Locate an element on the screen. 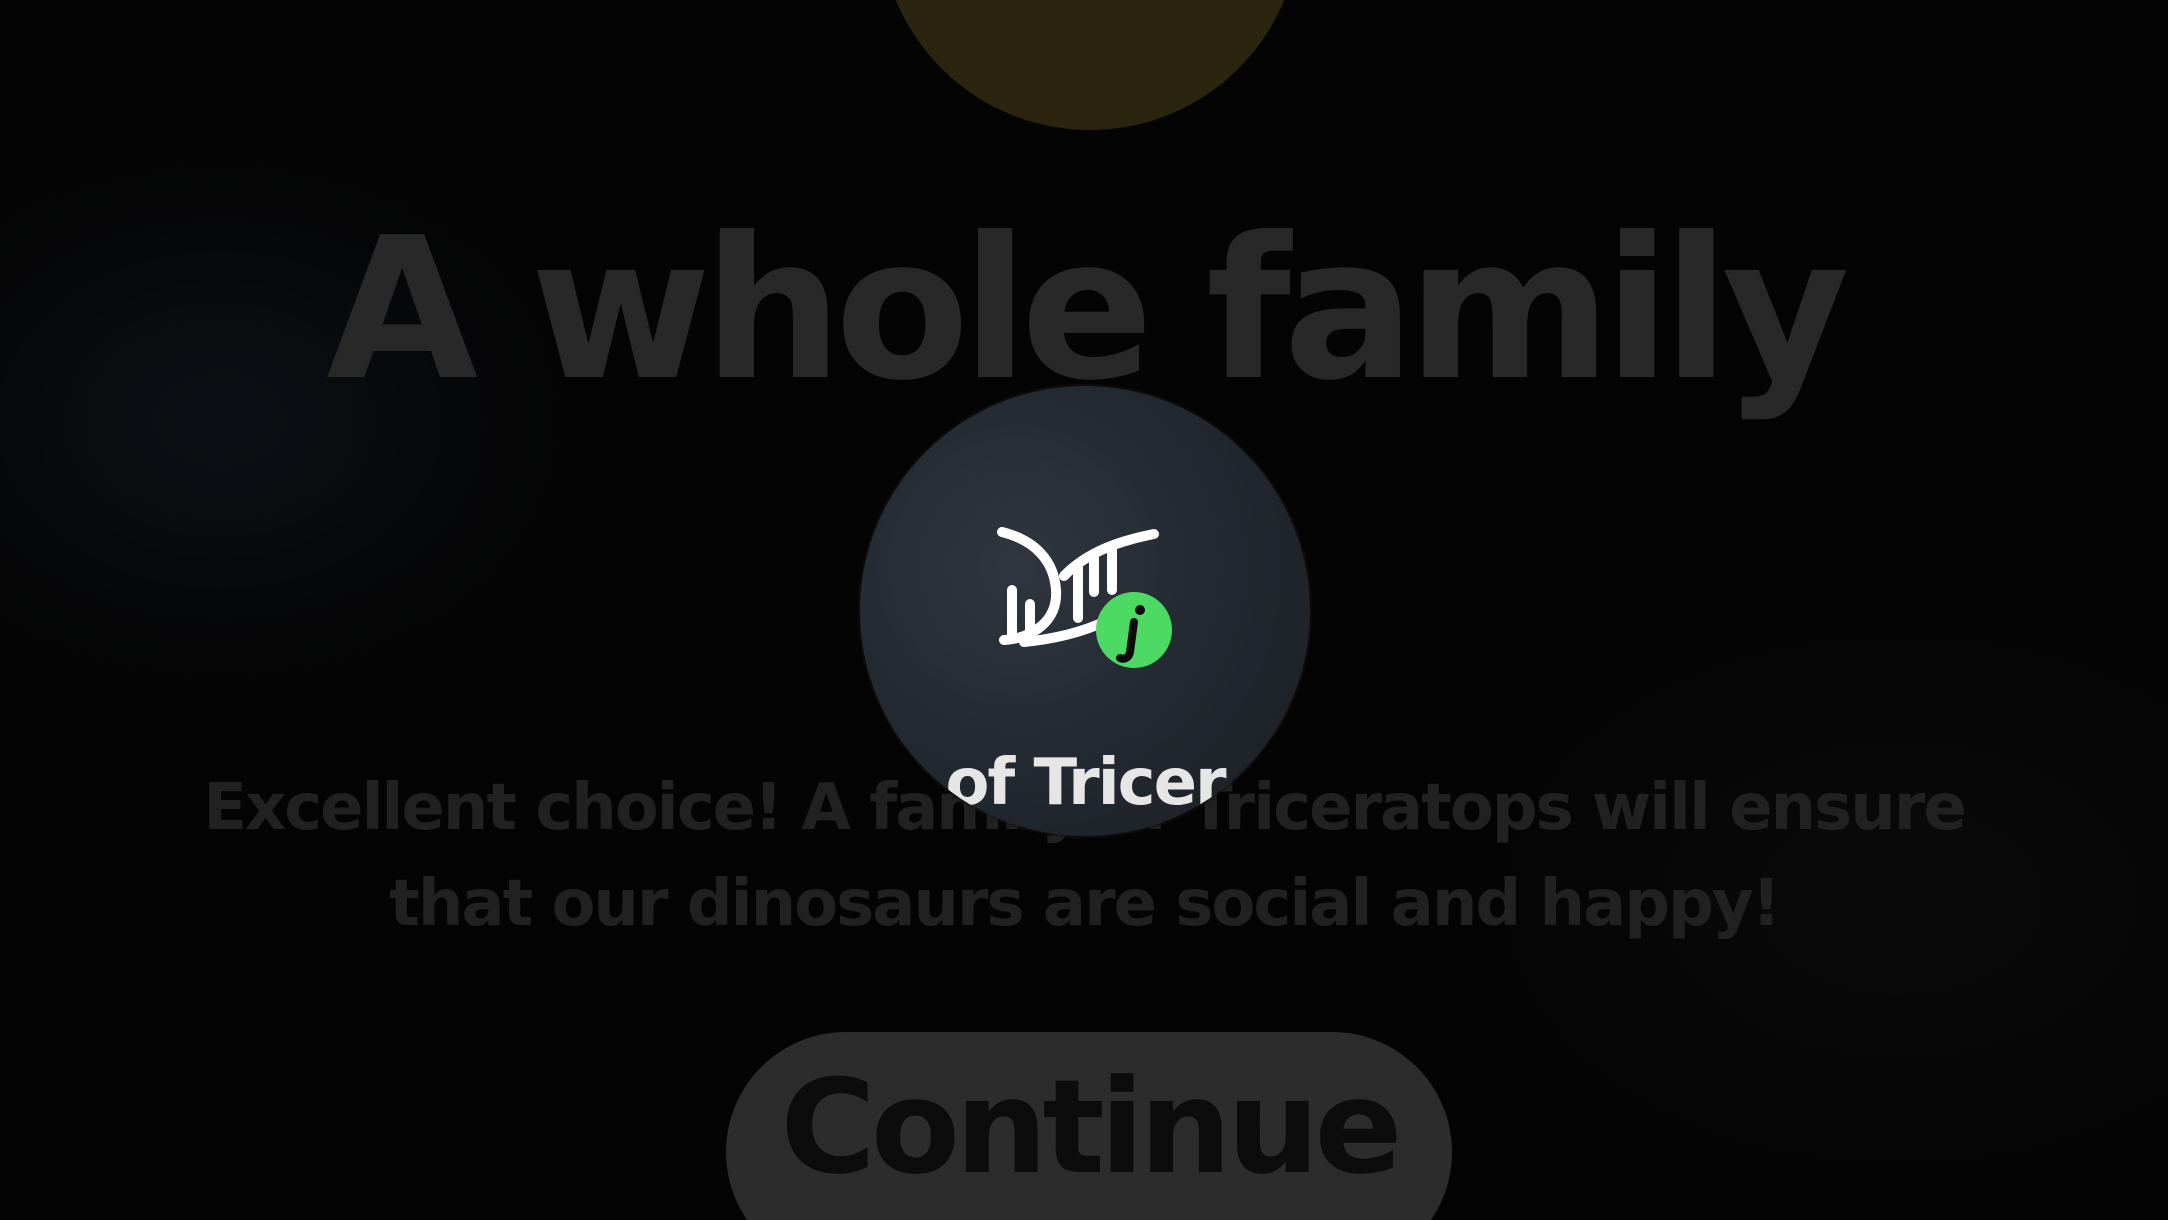  dino-app-logo-icon is located at coordinates (1084, 597).